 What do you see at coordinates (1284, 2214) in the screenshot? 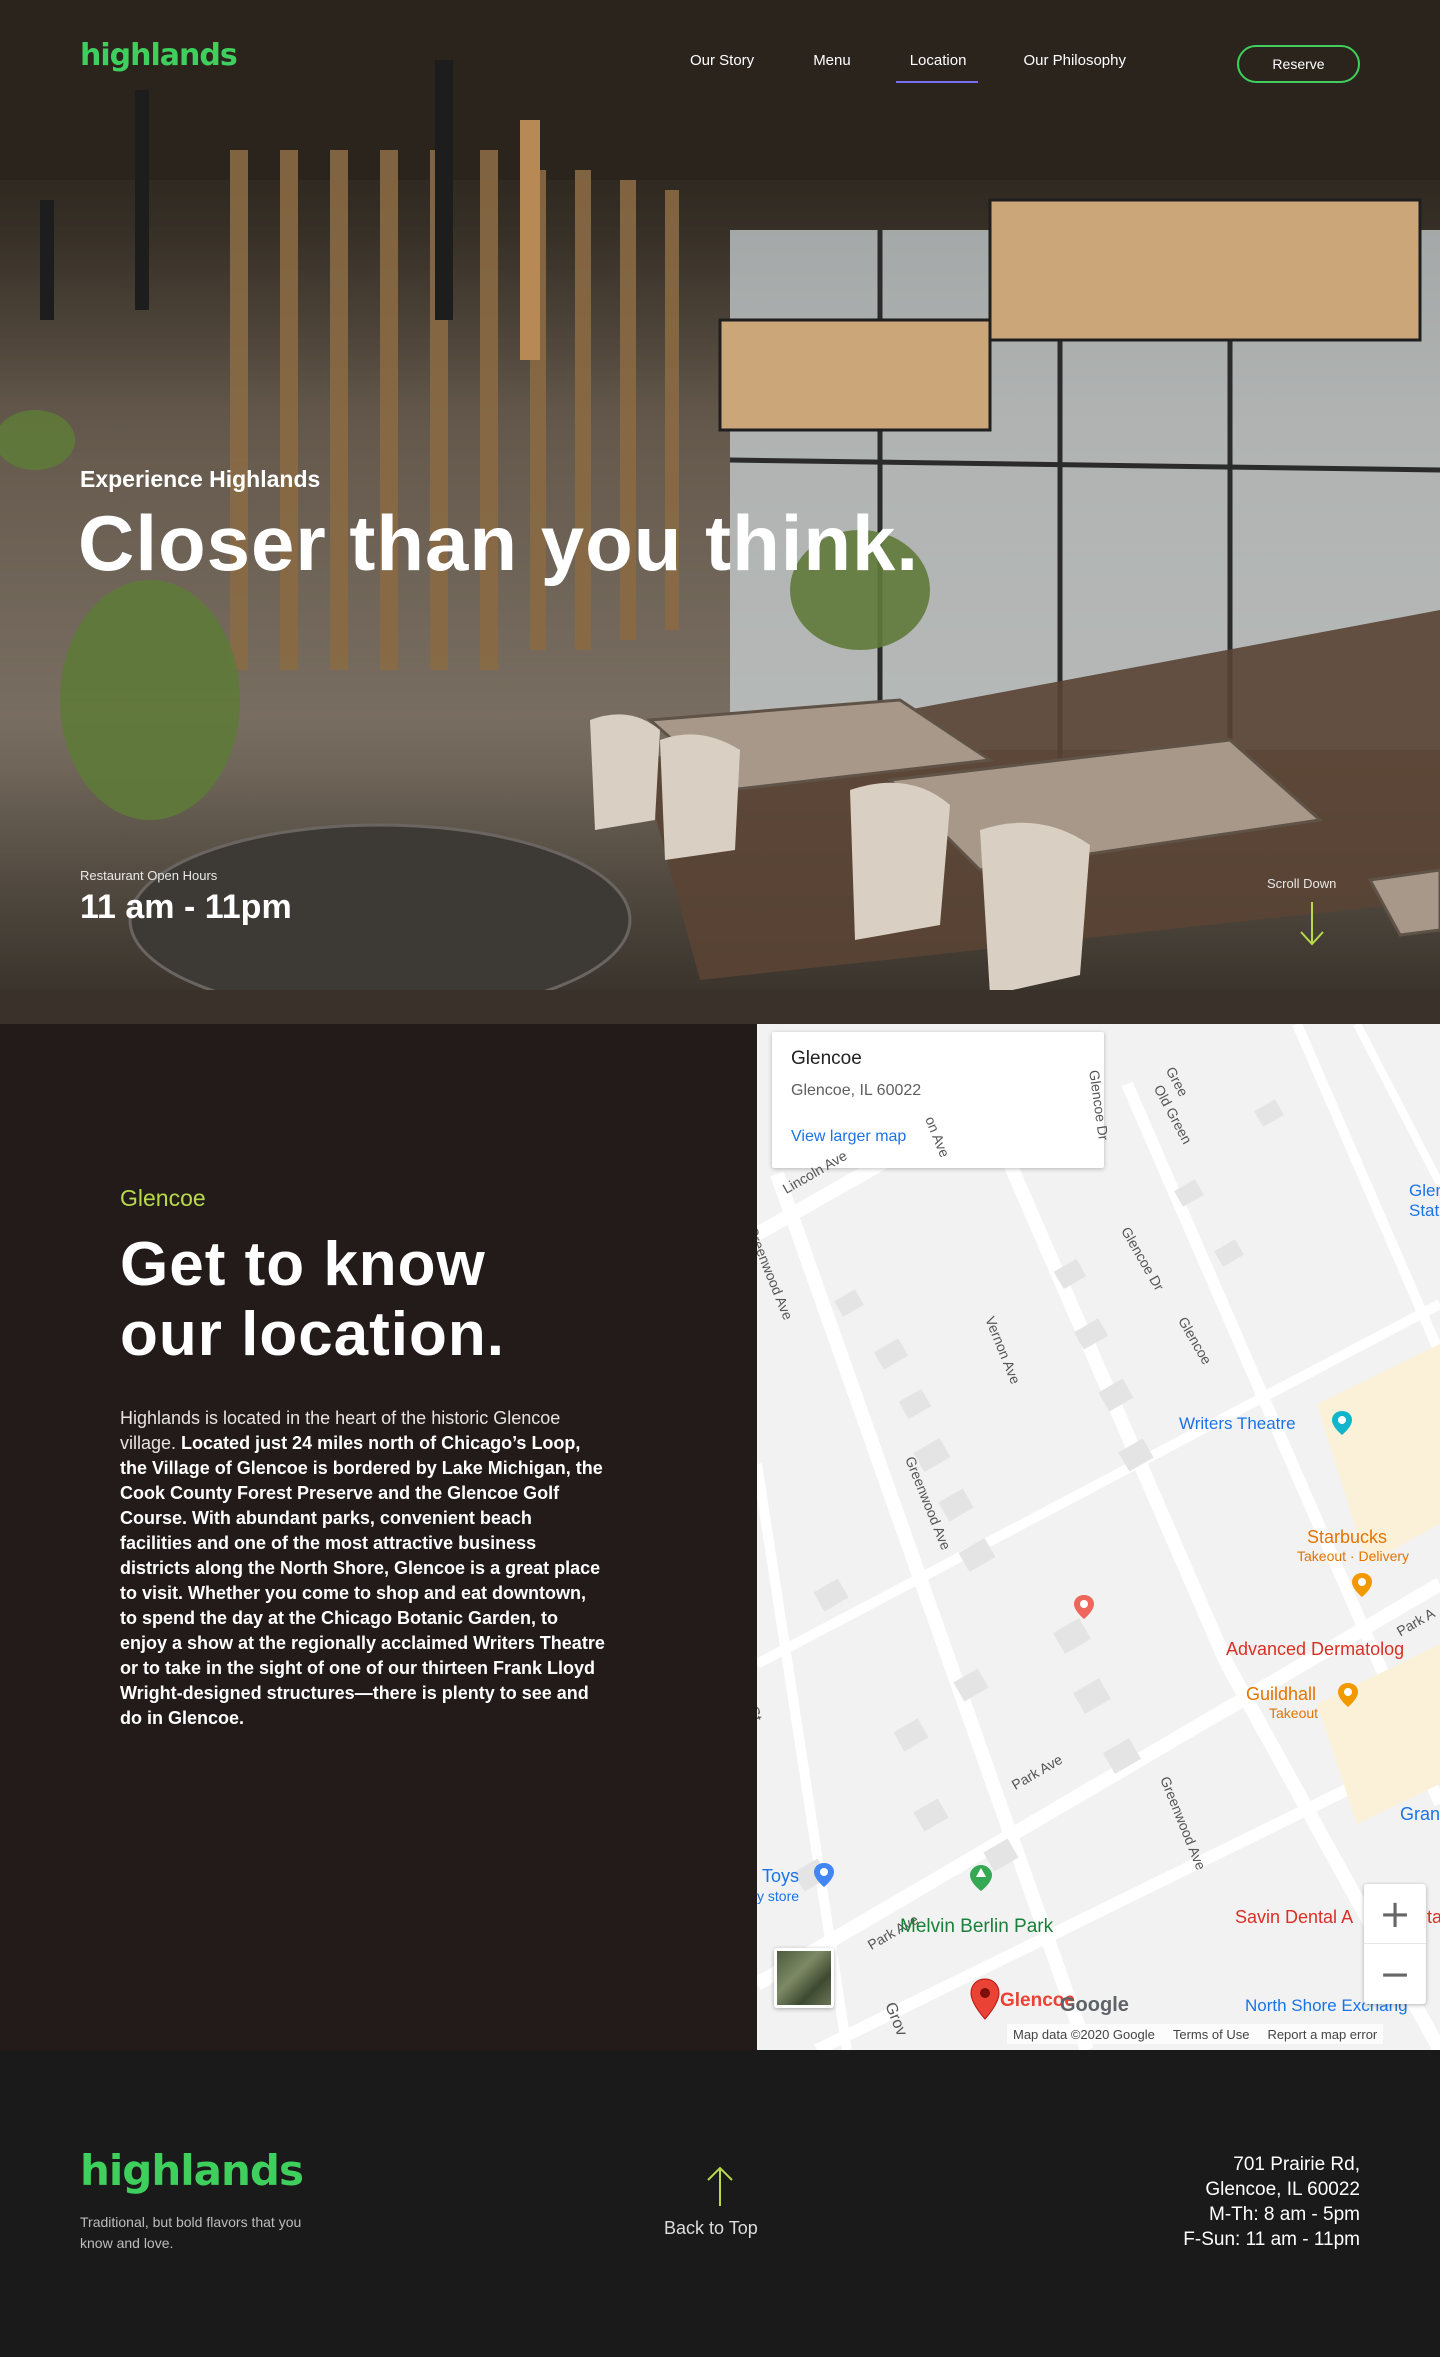
I see `hours-weekday: M-Th: 8 am - 5pm` at bounding box center [1284, 2214].